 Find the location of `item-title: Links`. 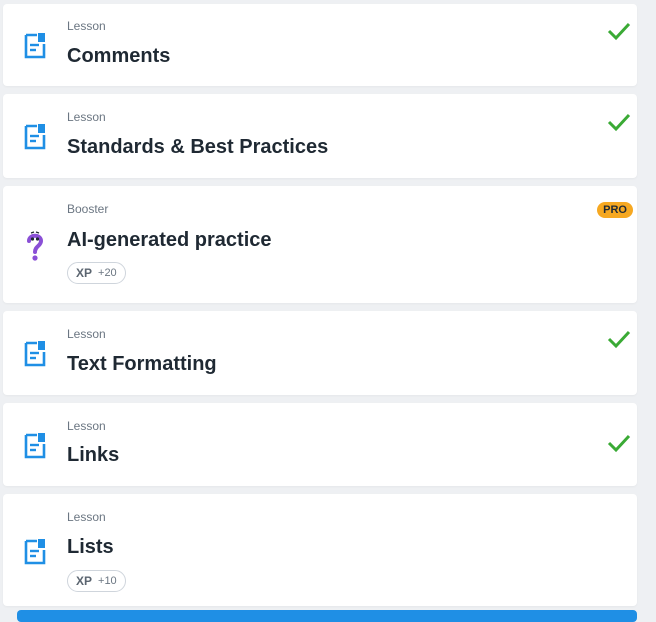

item-title: Links is located at coordinates (93, 455).